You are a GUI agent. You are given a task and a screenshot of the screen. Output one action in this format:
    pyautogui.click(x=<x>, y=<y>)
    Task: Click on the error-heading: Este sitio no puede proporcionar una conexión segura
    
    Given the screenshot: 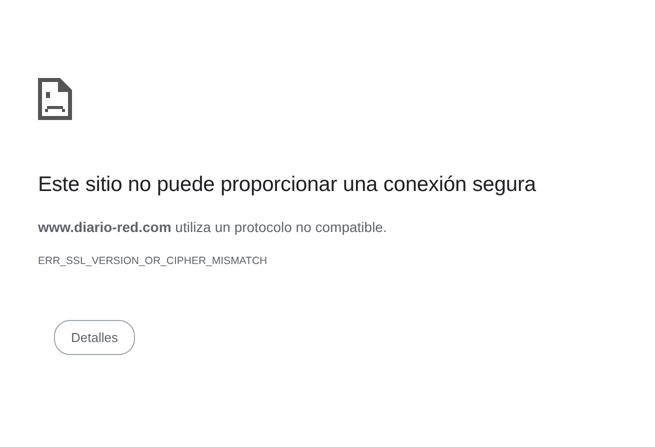 What is the action you would take?
    pyautogui.click(x=287, y=185)
    